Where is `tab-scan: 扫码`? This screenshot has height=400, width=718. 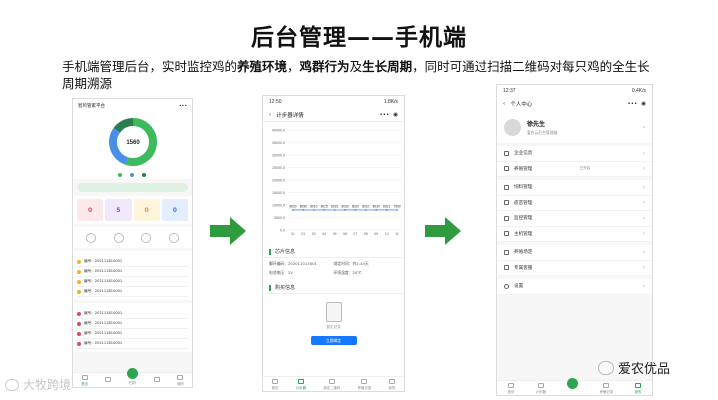
tab-scan: 扫码 is located at coordinates (132, 376).